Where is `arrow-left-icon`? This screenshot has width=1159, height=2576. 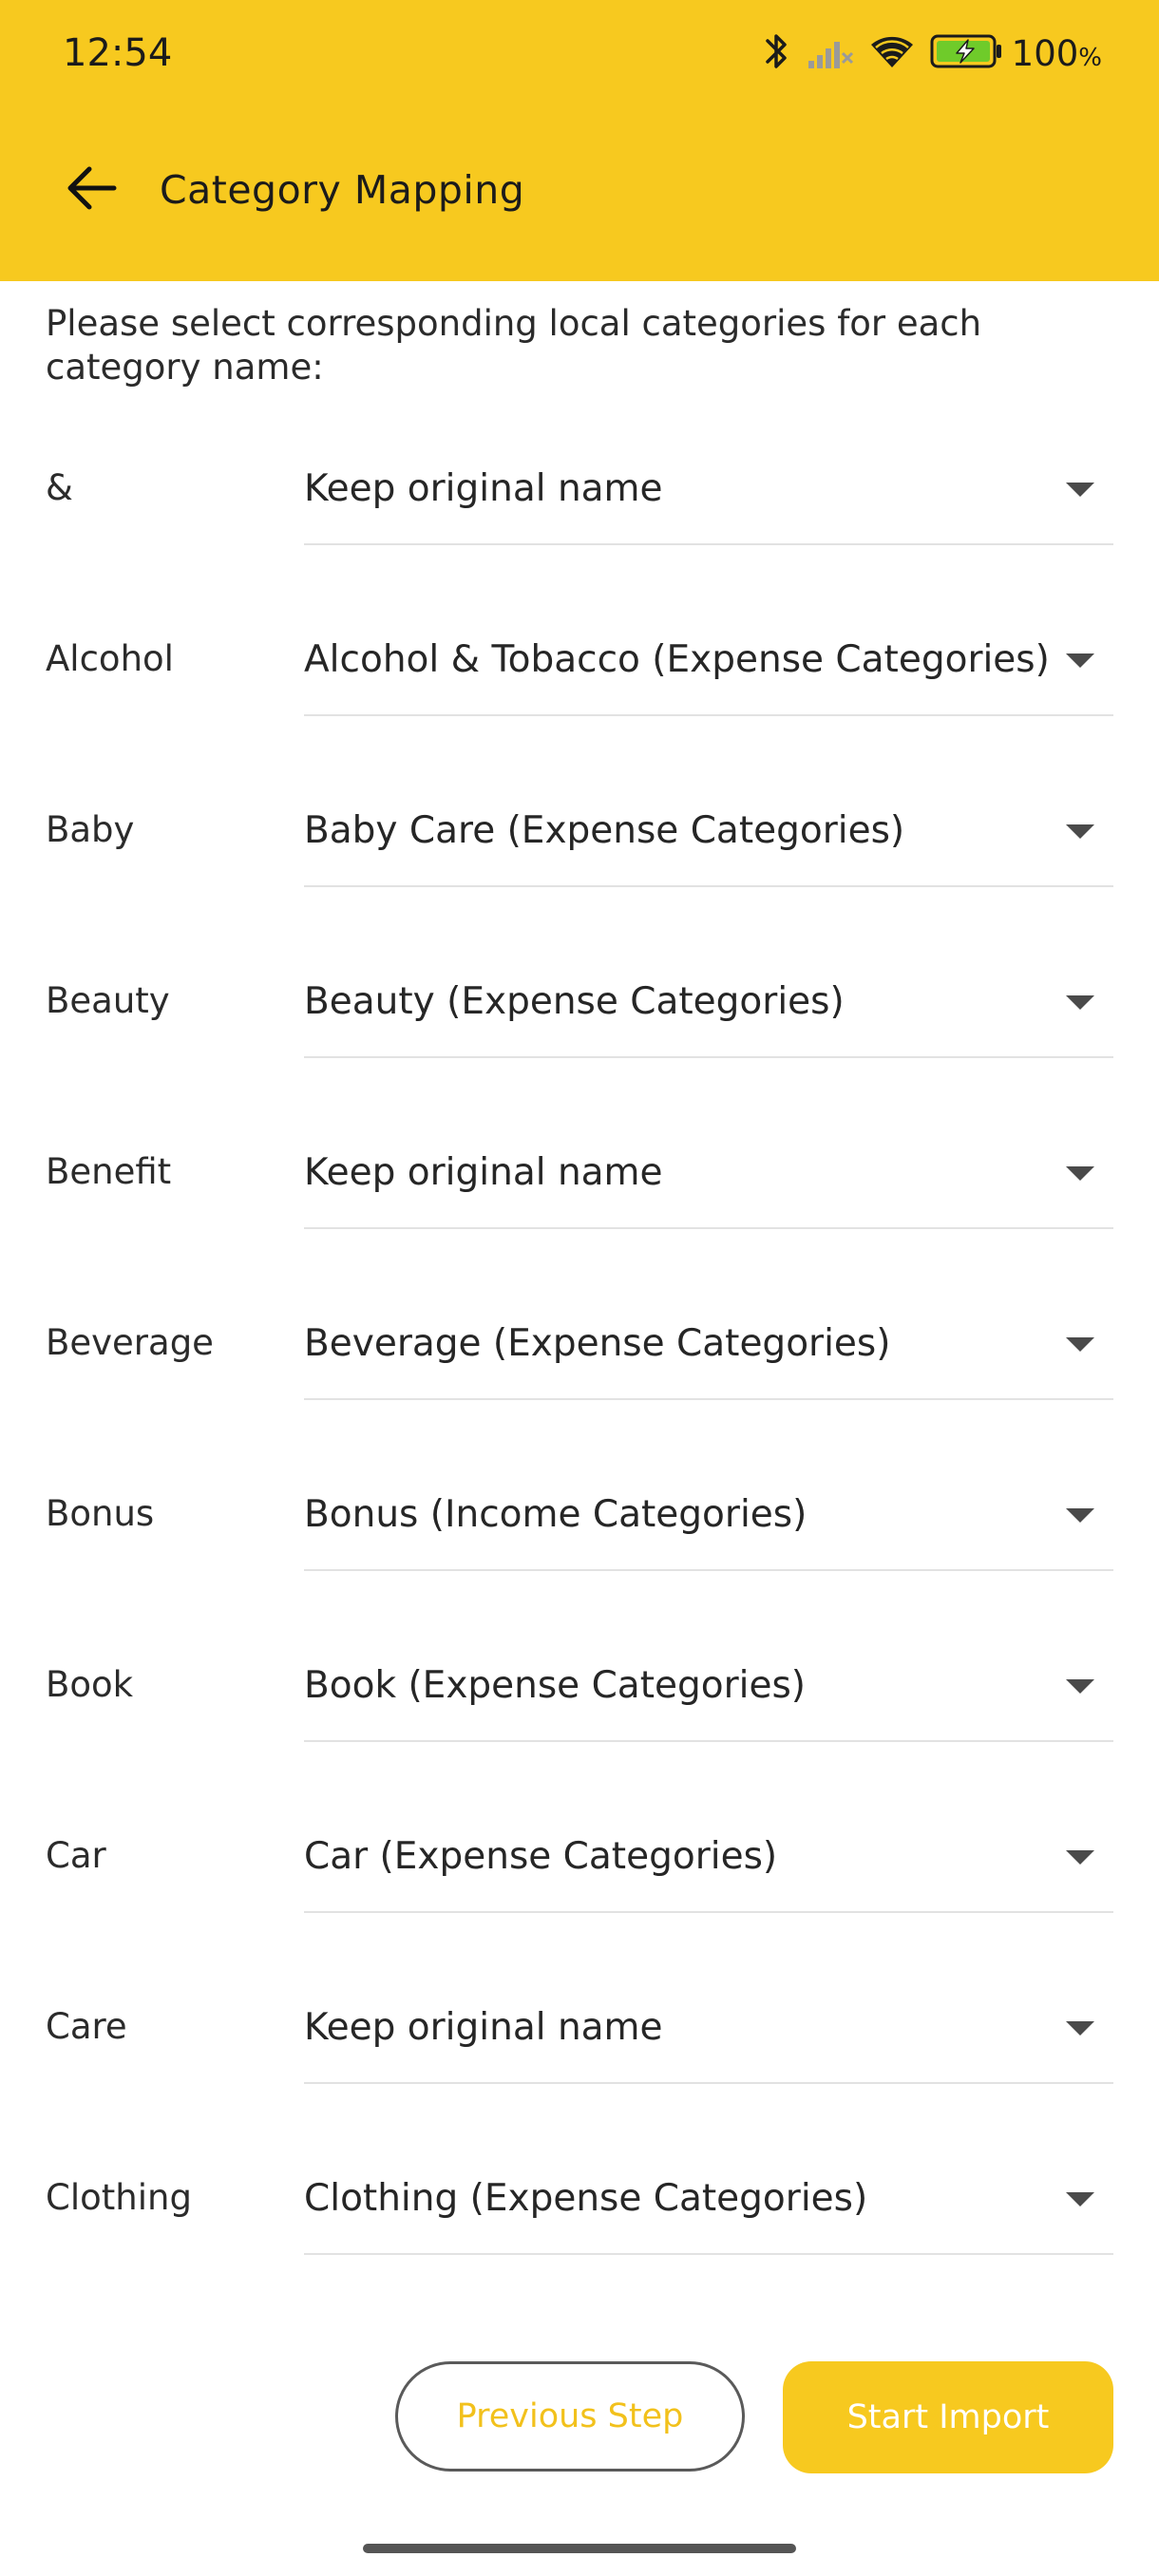
arrow-left-icon is located at coordinates (91, 190).